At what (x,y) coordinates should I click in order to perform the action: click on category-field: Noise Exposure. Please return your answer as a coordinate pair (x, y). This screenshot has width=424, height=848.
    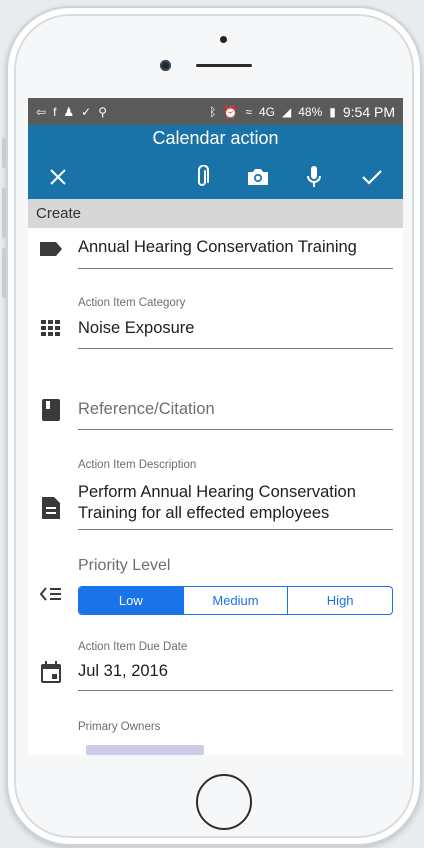
    Looking at the image, I should click on (235, 328).